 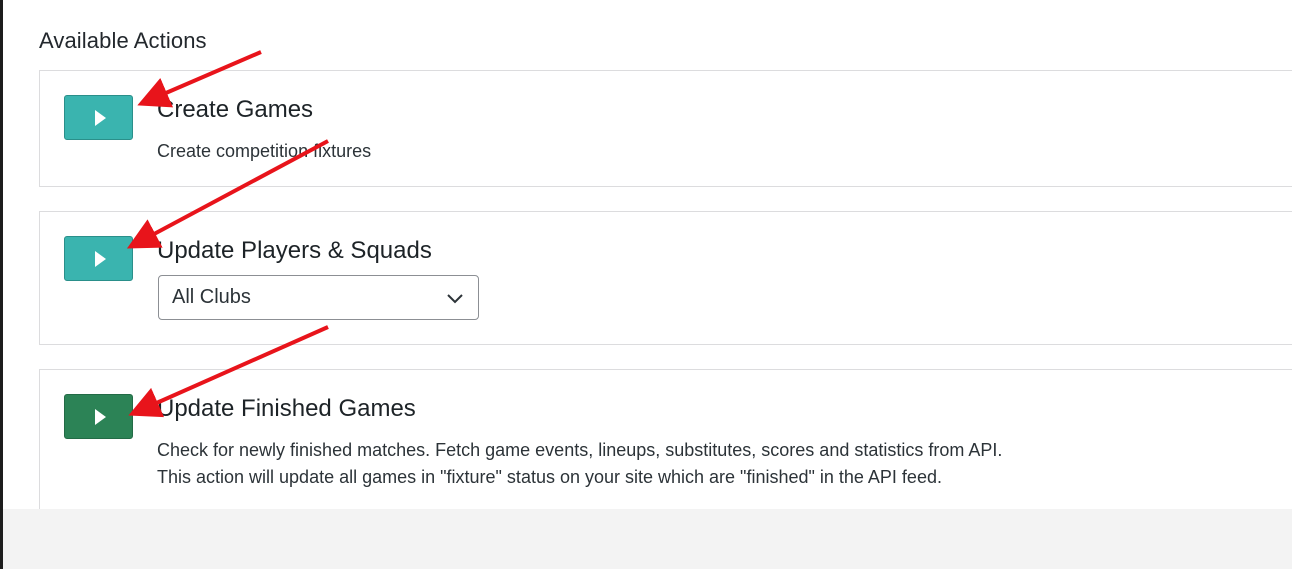 I want to click on run-create-games-button, so click(x=98, y=117).